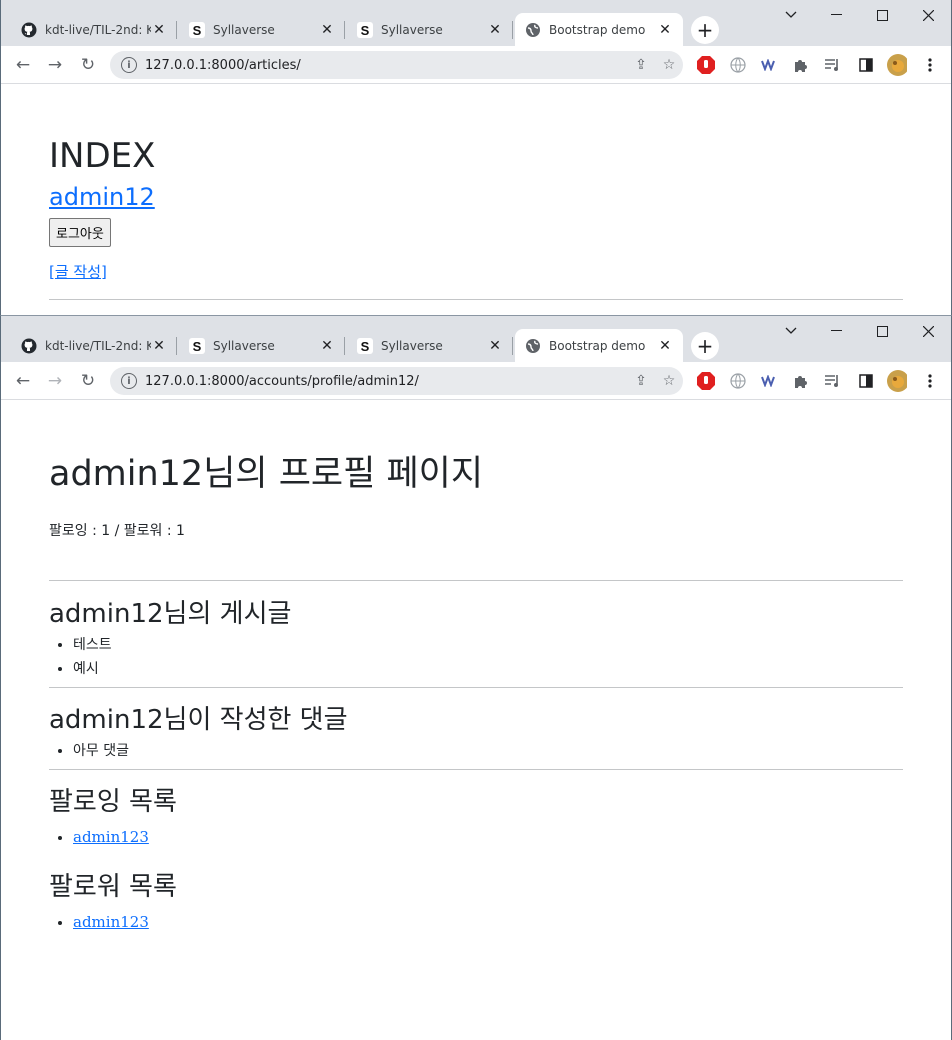 This screenshot has width=952, height=1040. Describe the element at coordinates (282, 381) in the screenshot. I see `url-text: 127.0.0.1:8000/accounts/profile/admin12/` at that location.